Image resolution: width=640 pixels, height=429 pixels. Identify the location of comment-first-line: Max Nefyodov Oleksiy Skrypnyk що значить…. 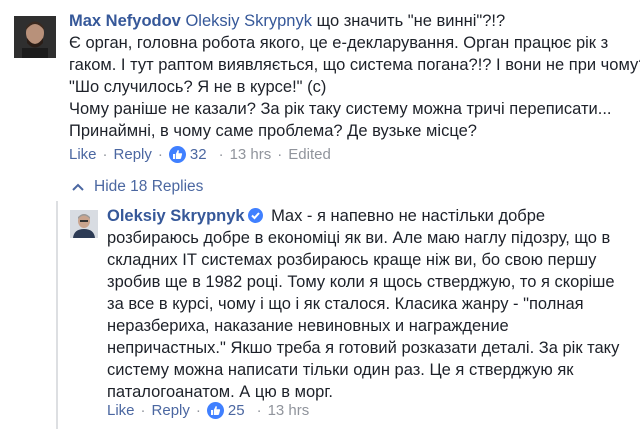
(351, 21).